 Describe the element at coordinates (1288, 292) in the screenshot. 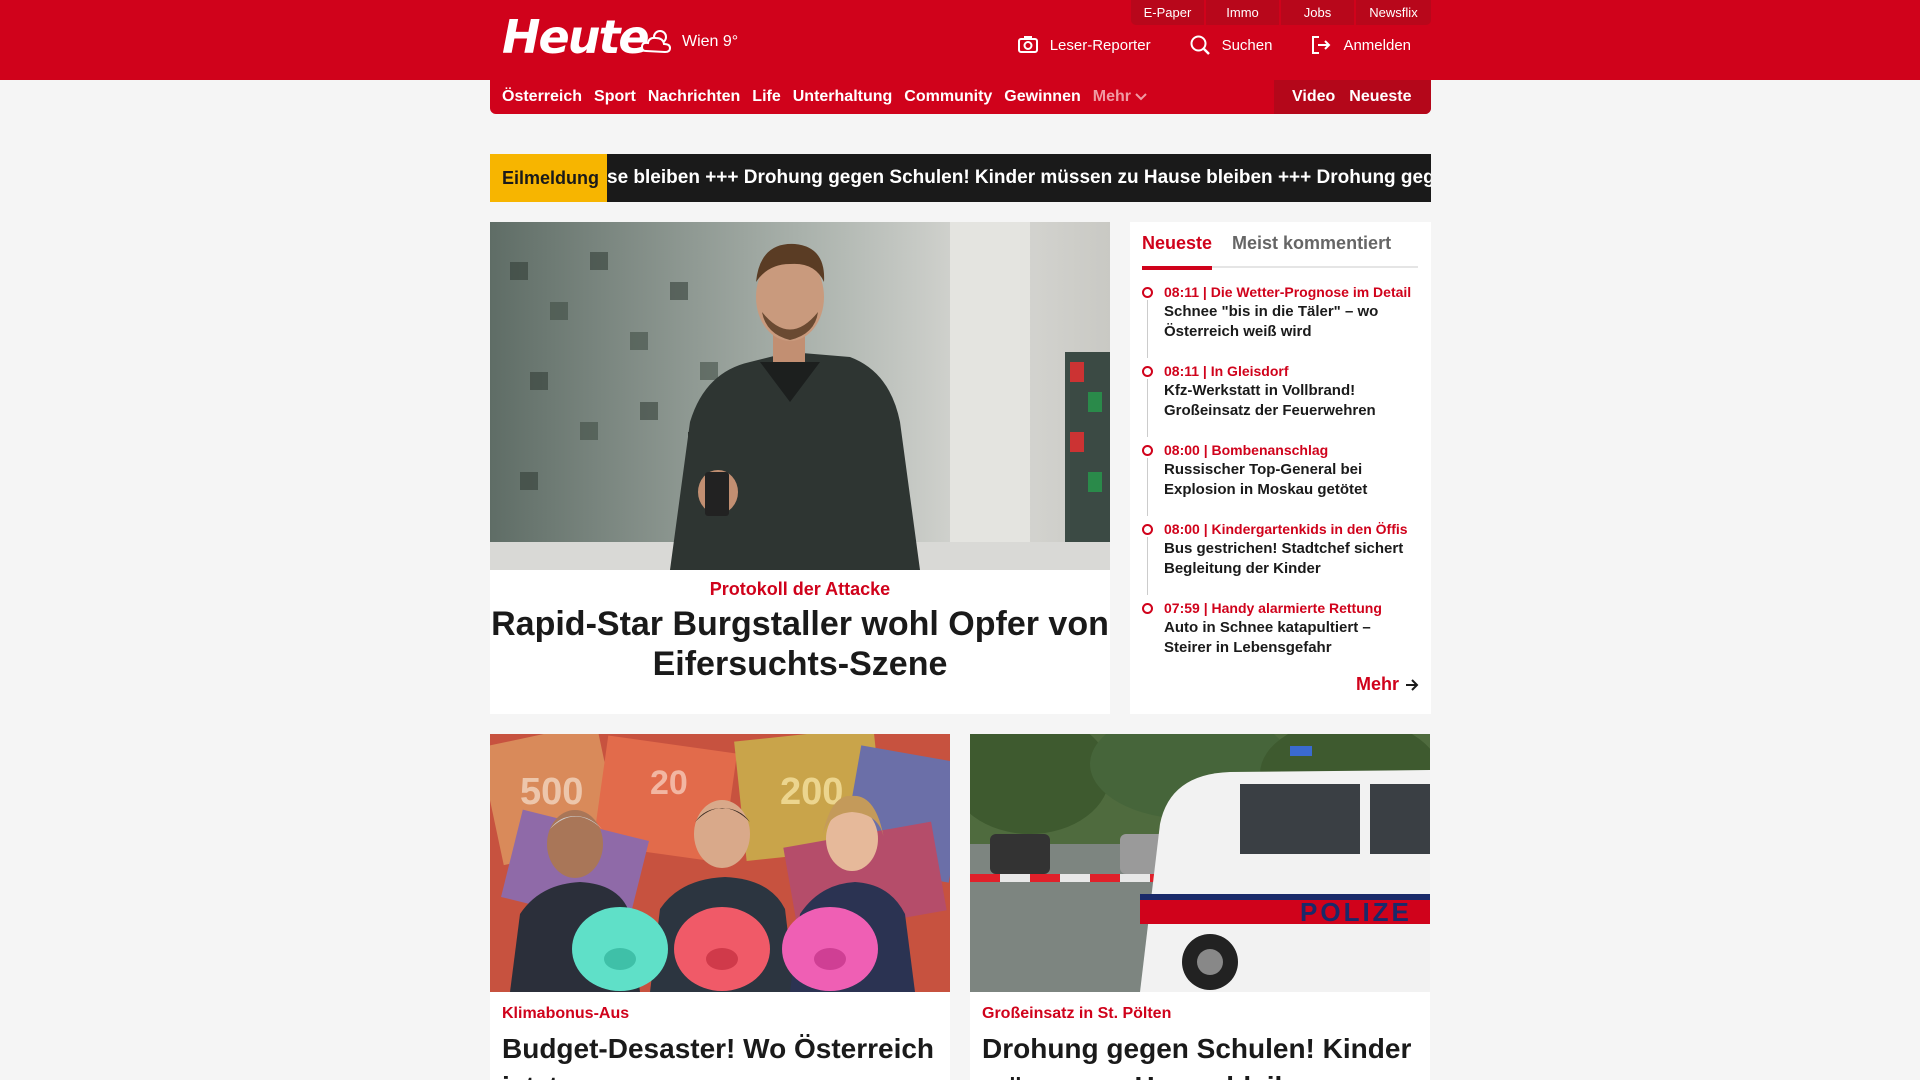

I see `feed-meta: 08:11 | Die Wetter-Prognose im Detail` at that location.